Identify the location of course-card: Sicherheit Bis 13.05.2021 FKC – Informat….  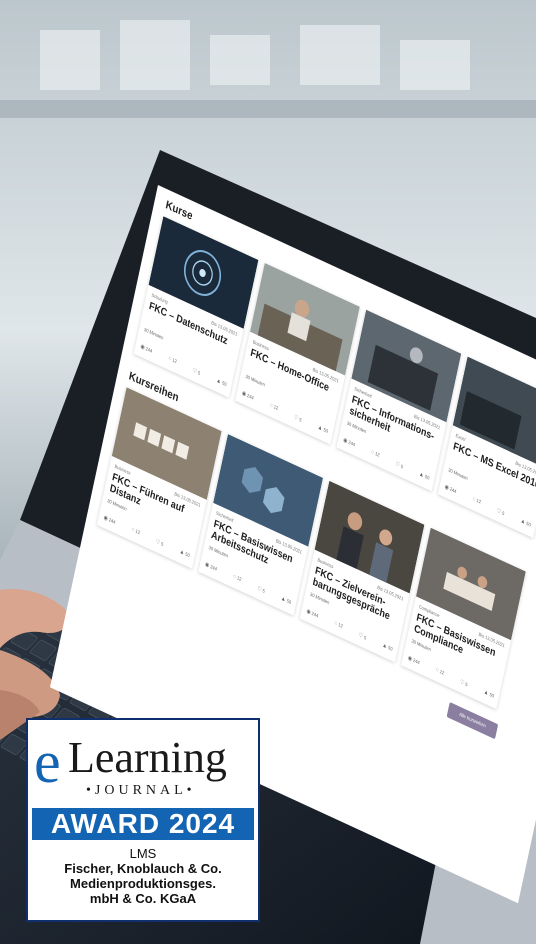
(399, 400).